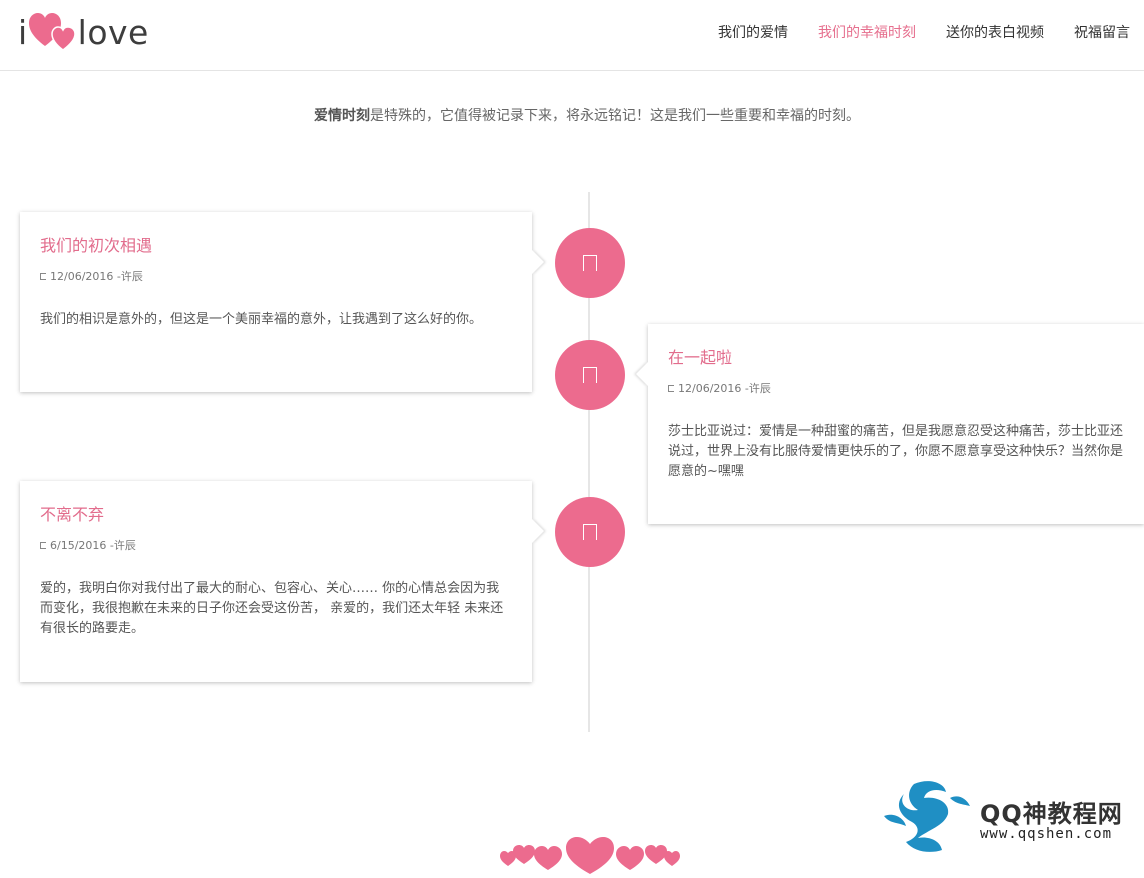 This screenshot has width=1144, height=878. What do you see at coordinates (261, 319) in the screenshot?
I see `card-body: 我们的相识是意外的，但这是一个美丽幸福的意外，让我遇到了这么好的你。` at bounding box center [261, 319].